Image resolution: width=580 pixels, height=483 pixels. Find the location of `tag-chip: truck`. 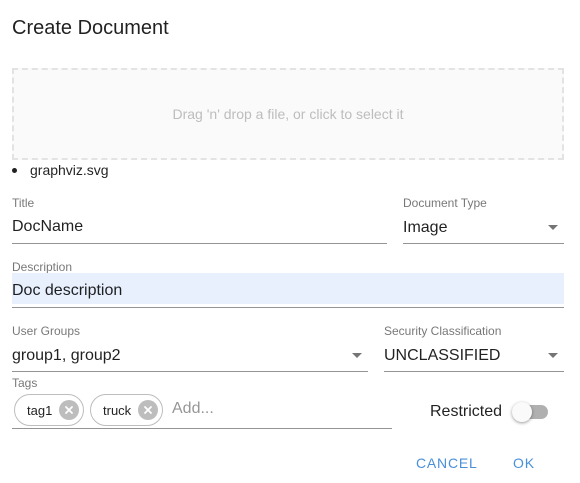

tag-chip: truck is located at coordinates (127, 410).